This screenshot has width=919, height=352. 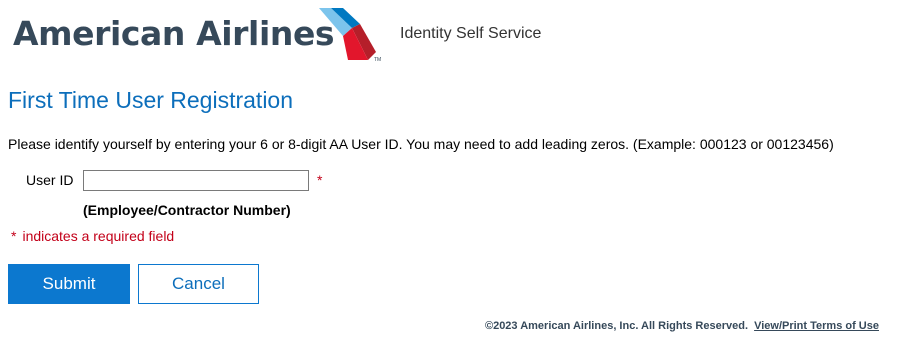 I want to click on user-id-input, so click(x=196, y=180).